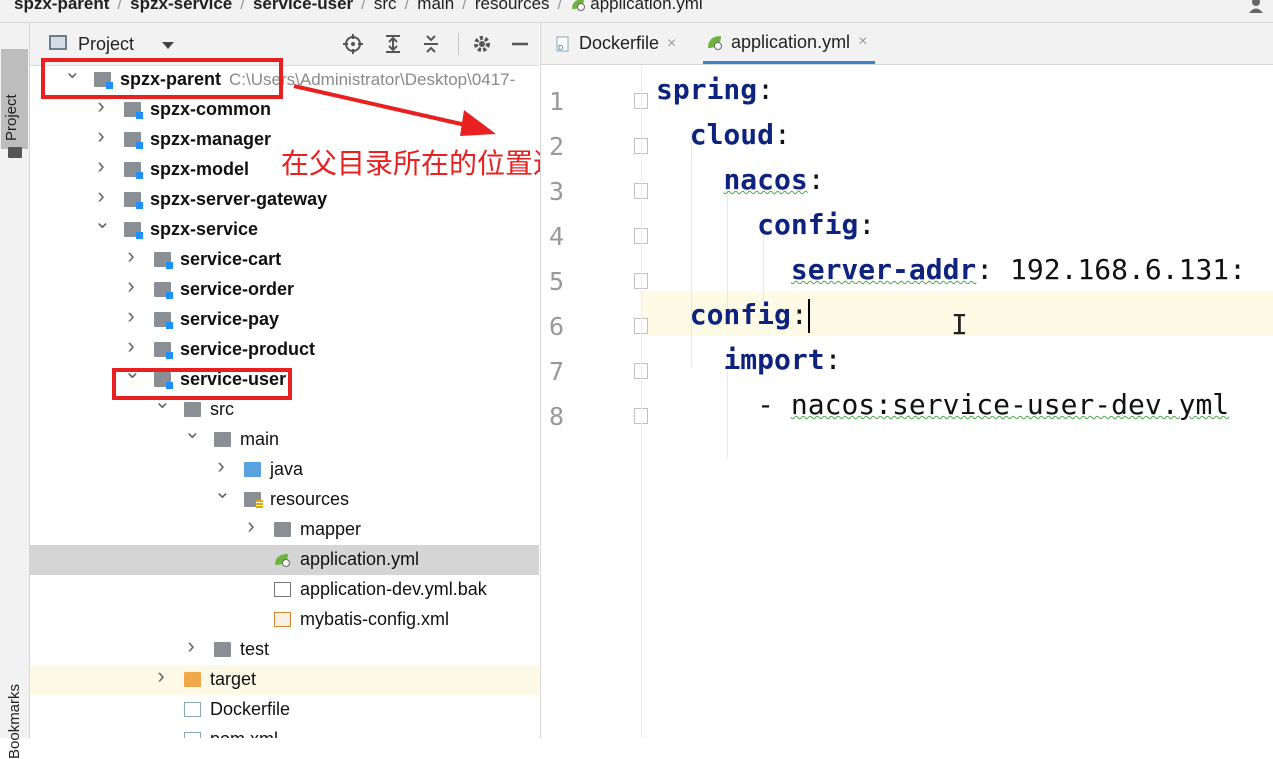  Describe the element at coordinates (284, 350) in the screenshot. I see `tree-item: › service-product` at that location.